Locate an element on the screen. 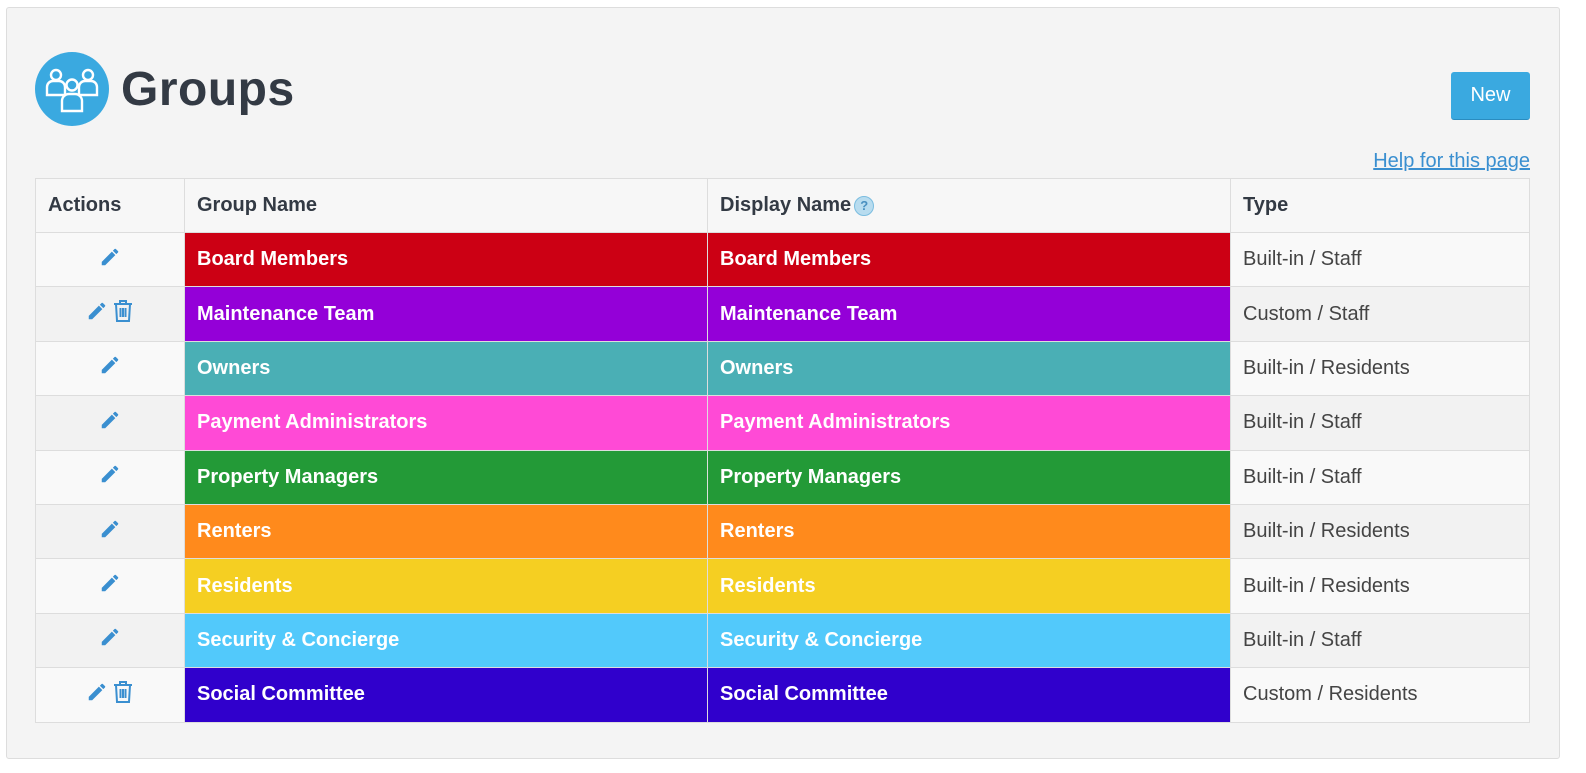  table-row: Renters Renters Built-in / Residents is located at coordinates (782, 531).